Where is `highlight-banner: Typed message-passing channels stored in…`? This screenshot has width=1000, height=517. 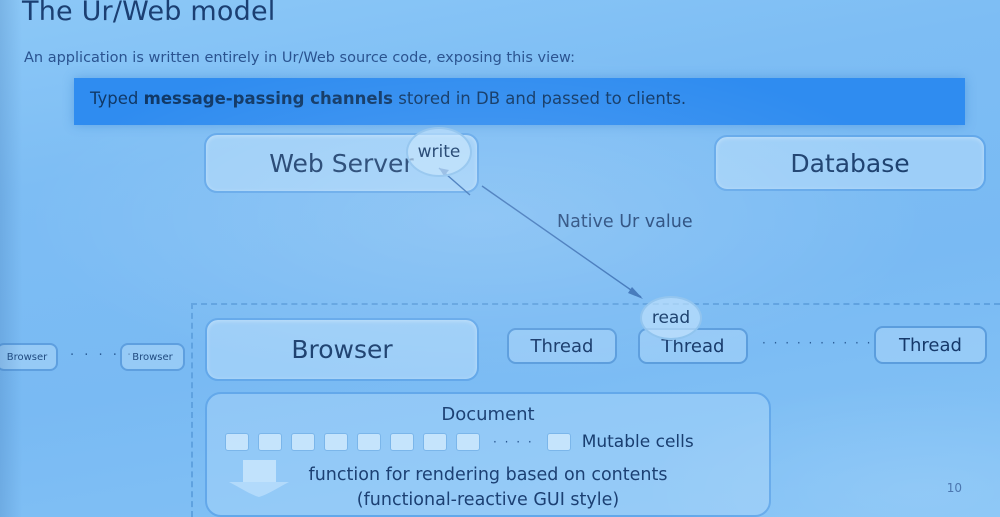 highlight-banner: Typed message-passing channels stored in… is located at coordinates (519, 101).